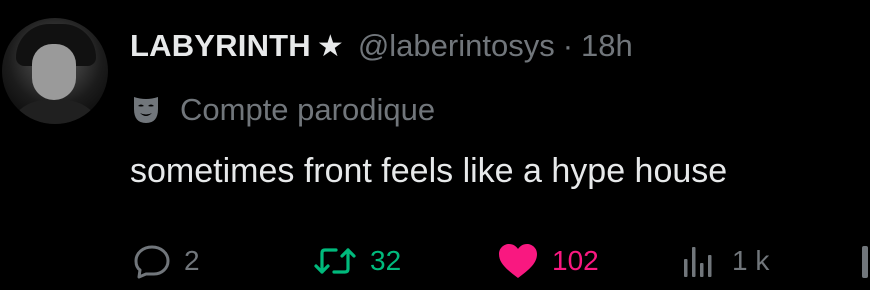 Image resolution: width=870 pixels, height=290 pixels. I want to click on heart-icon, so click(518, 261).